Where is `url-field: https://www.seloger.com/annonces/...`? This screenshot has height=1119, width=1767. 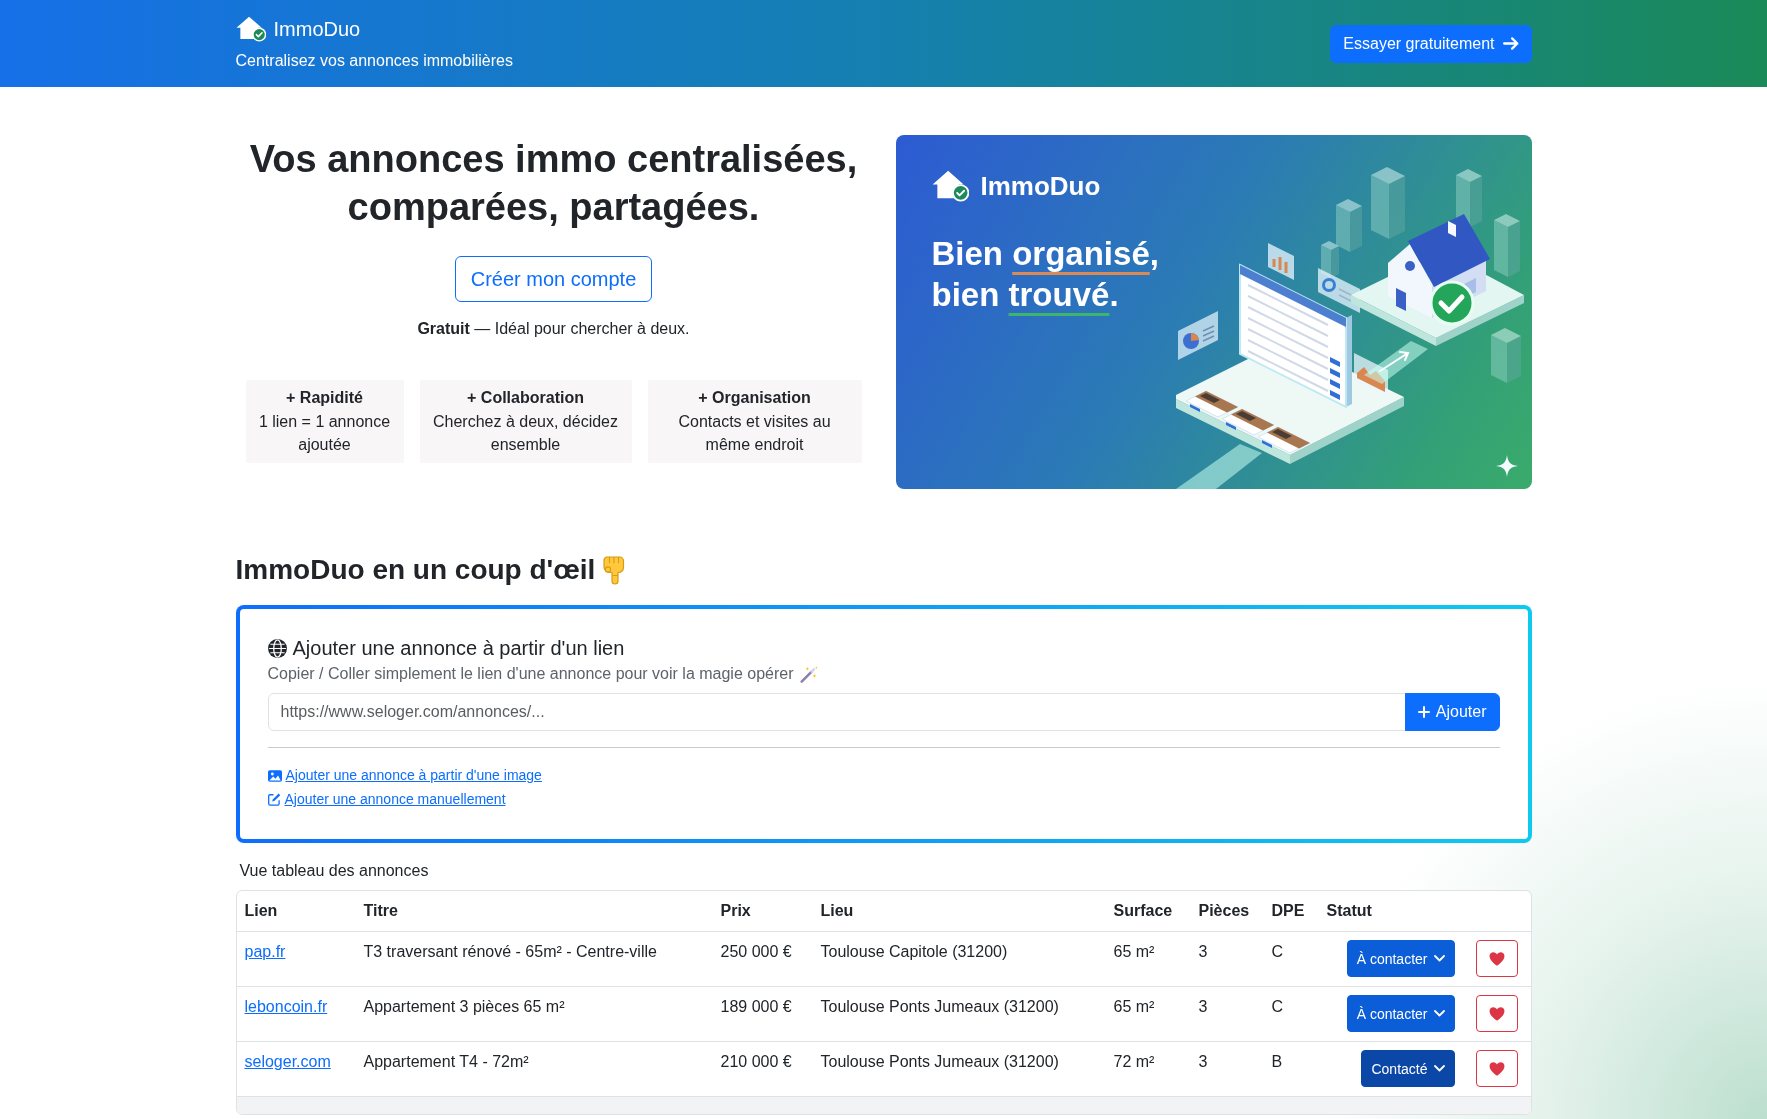 url-field: https://www.seloger.com/annonces/... is located at coordinates (836, 712).